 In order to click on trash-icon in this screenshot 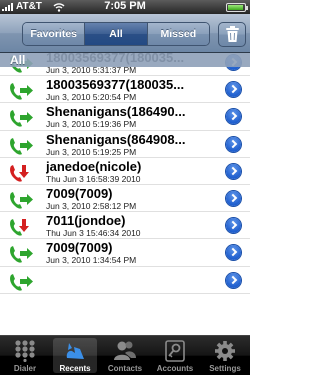, I will do `click(232, 34)`.